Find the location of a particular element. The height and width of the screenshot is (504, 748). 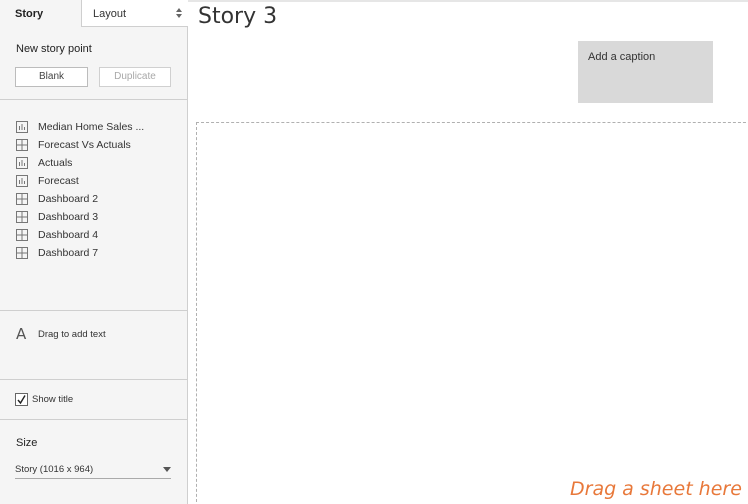

tab-layout-label: Layout is located at coordinates (110, 14).